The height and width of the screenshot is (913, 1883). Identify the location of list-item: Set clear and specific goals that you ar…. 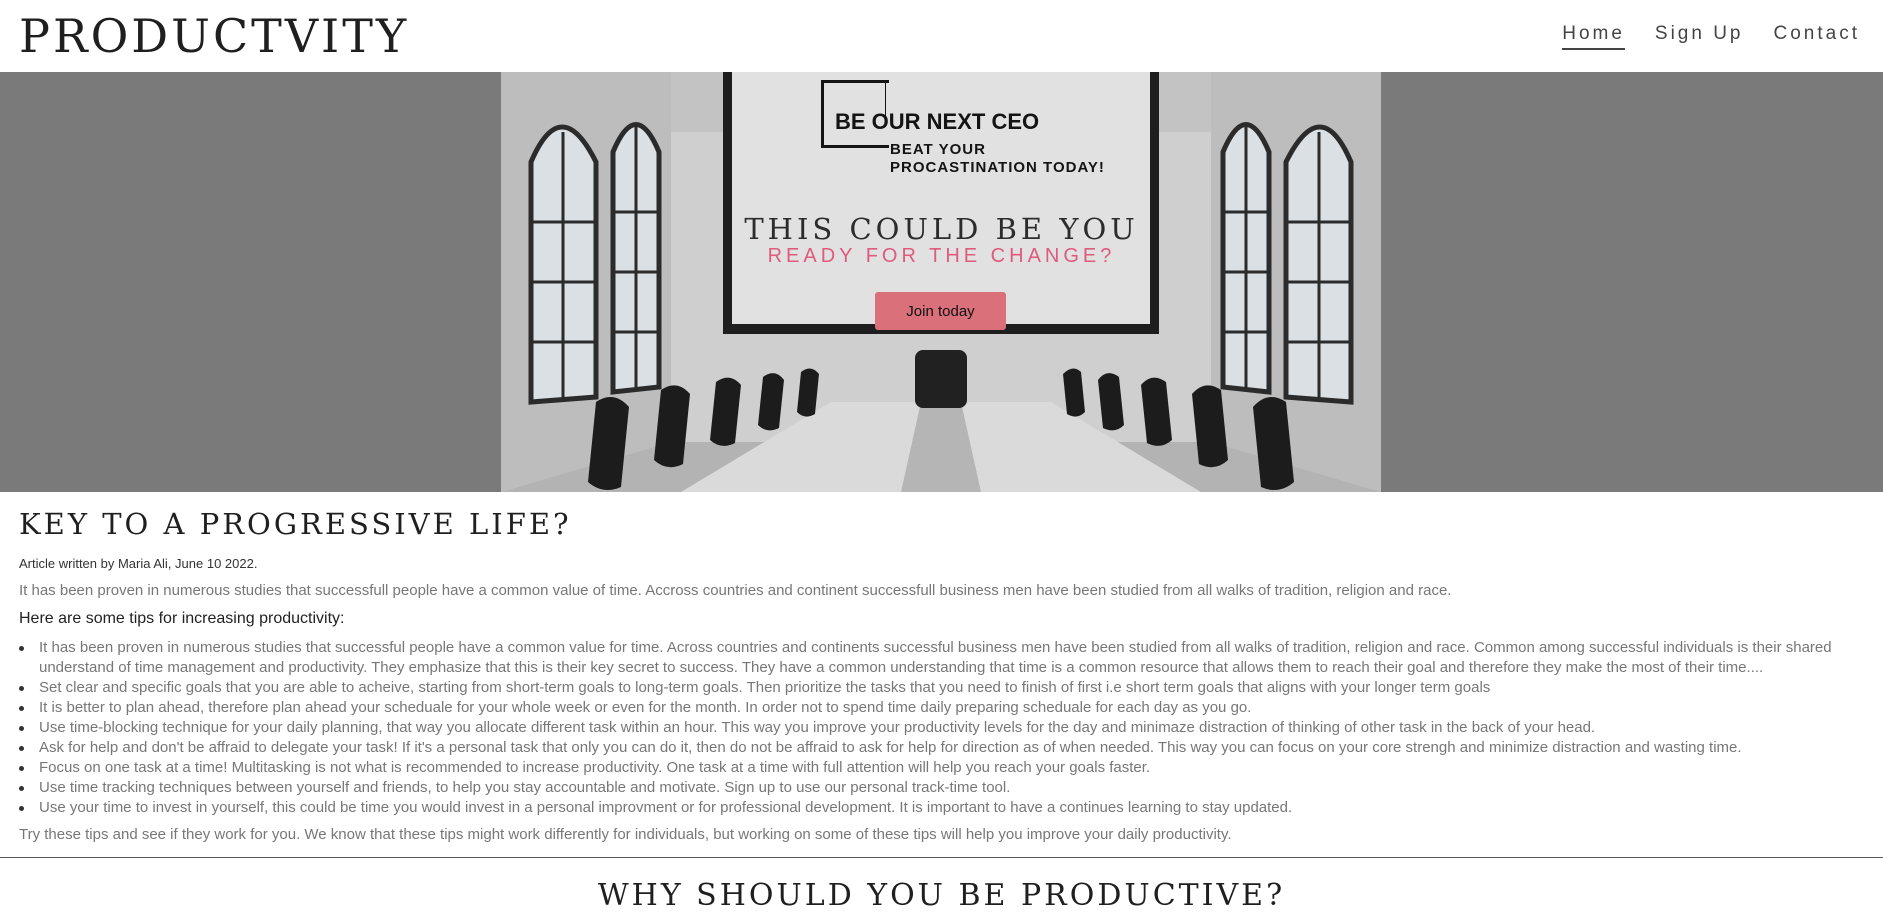
(941, 688).